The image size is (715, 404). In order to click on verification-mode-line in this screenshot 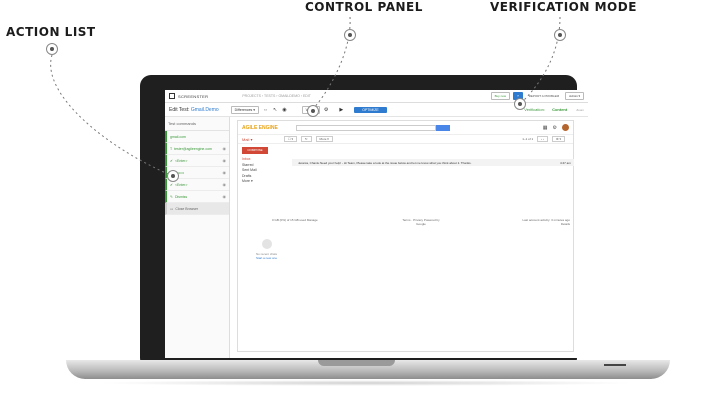, I will do `click(540, 60)`.